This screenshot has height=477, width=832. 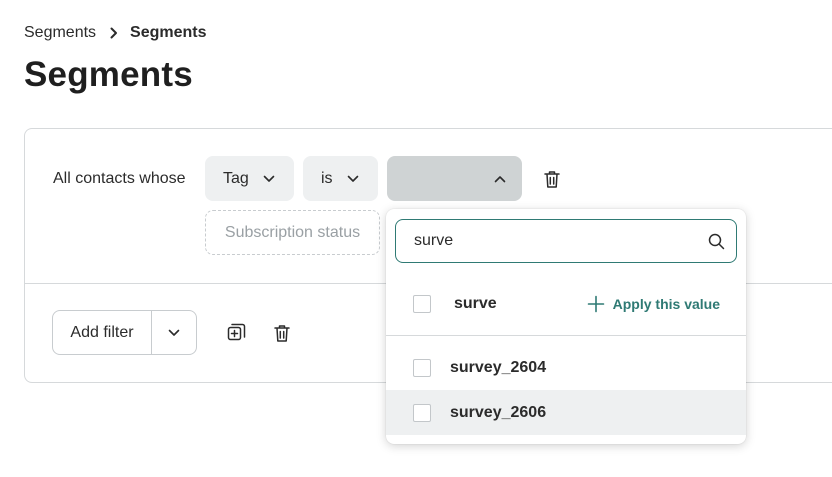 What do you see at coordinates (500, 179) in the screenshot?
I see `chevron-up-icon` at bounding box center [500, 179].